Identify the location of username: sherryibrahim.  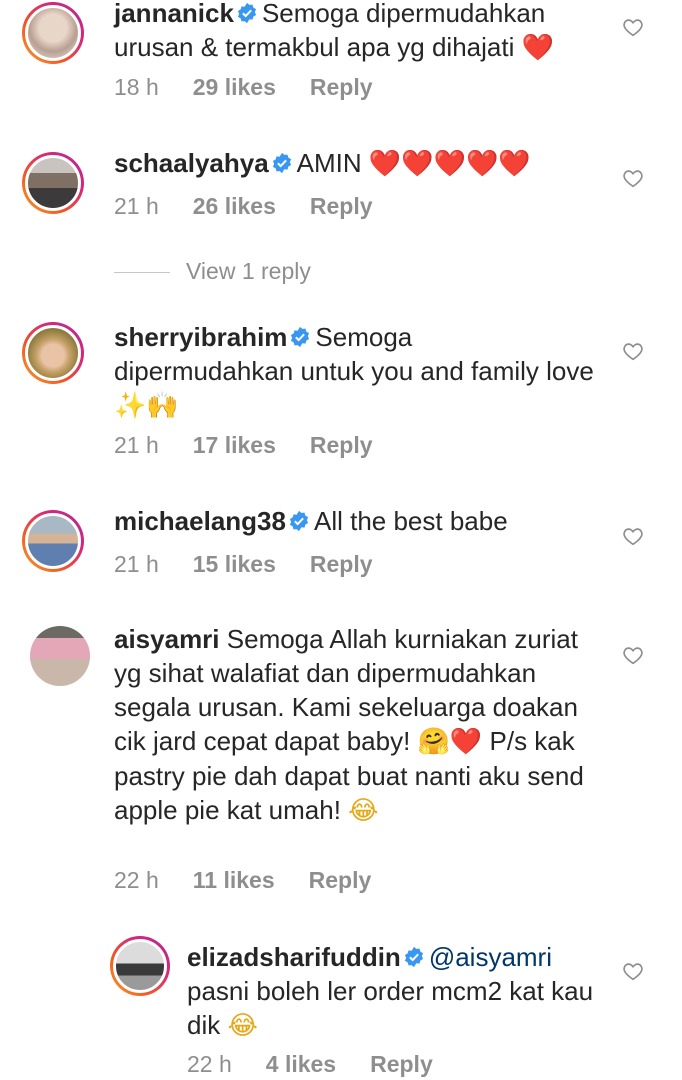
(200, 337).